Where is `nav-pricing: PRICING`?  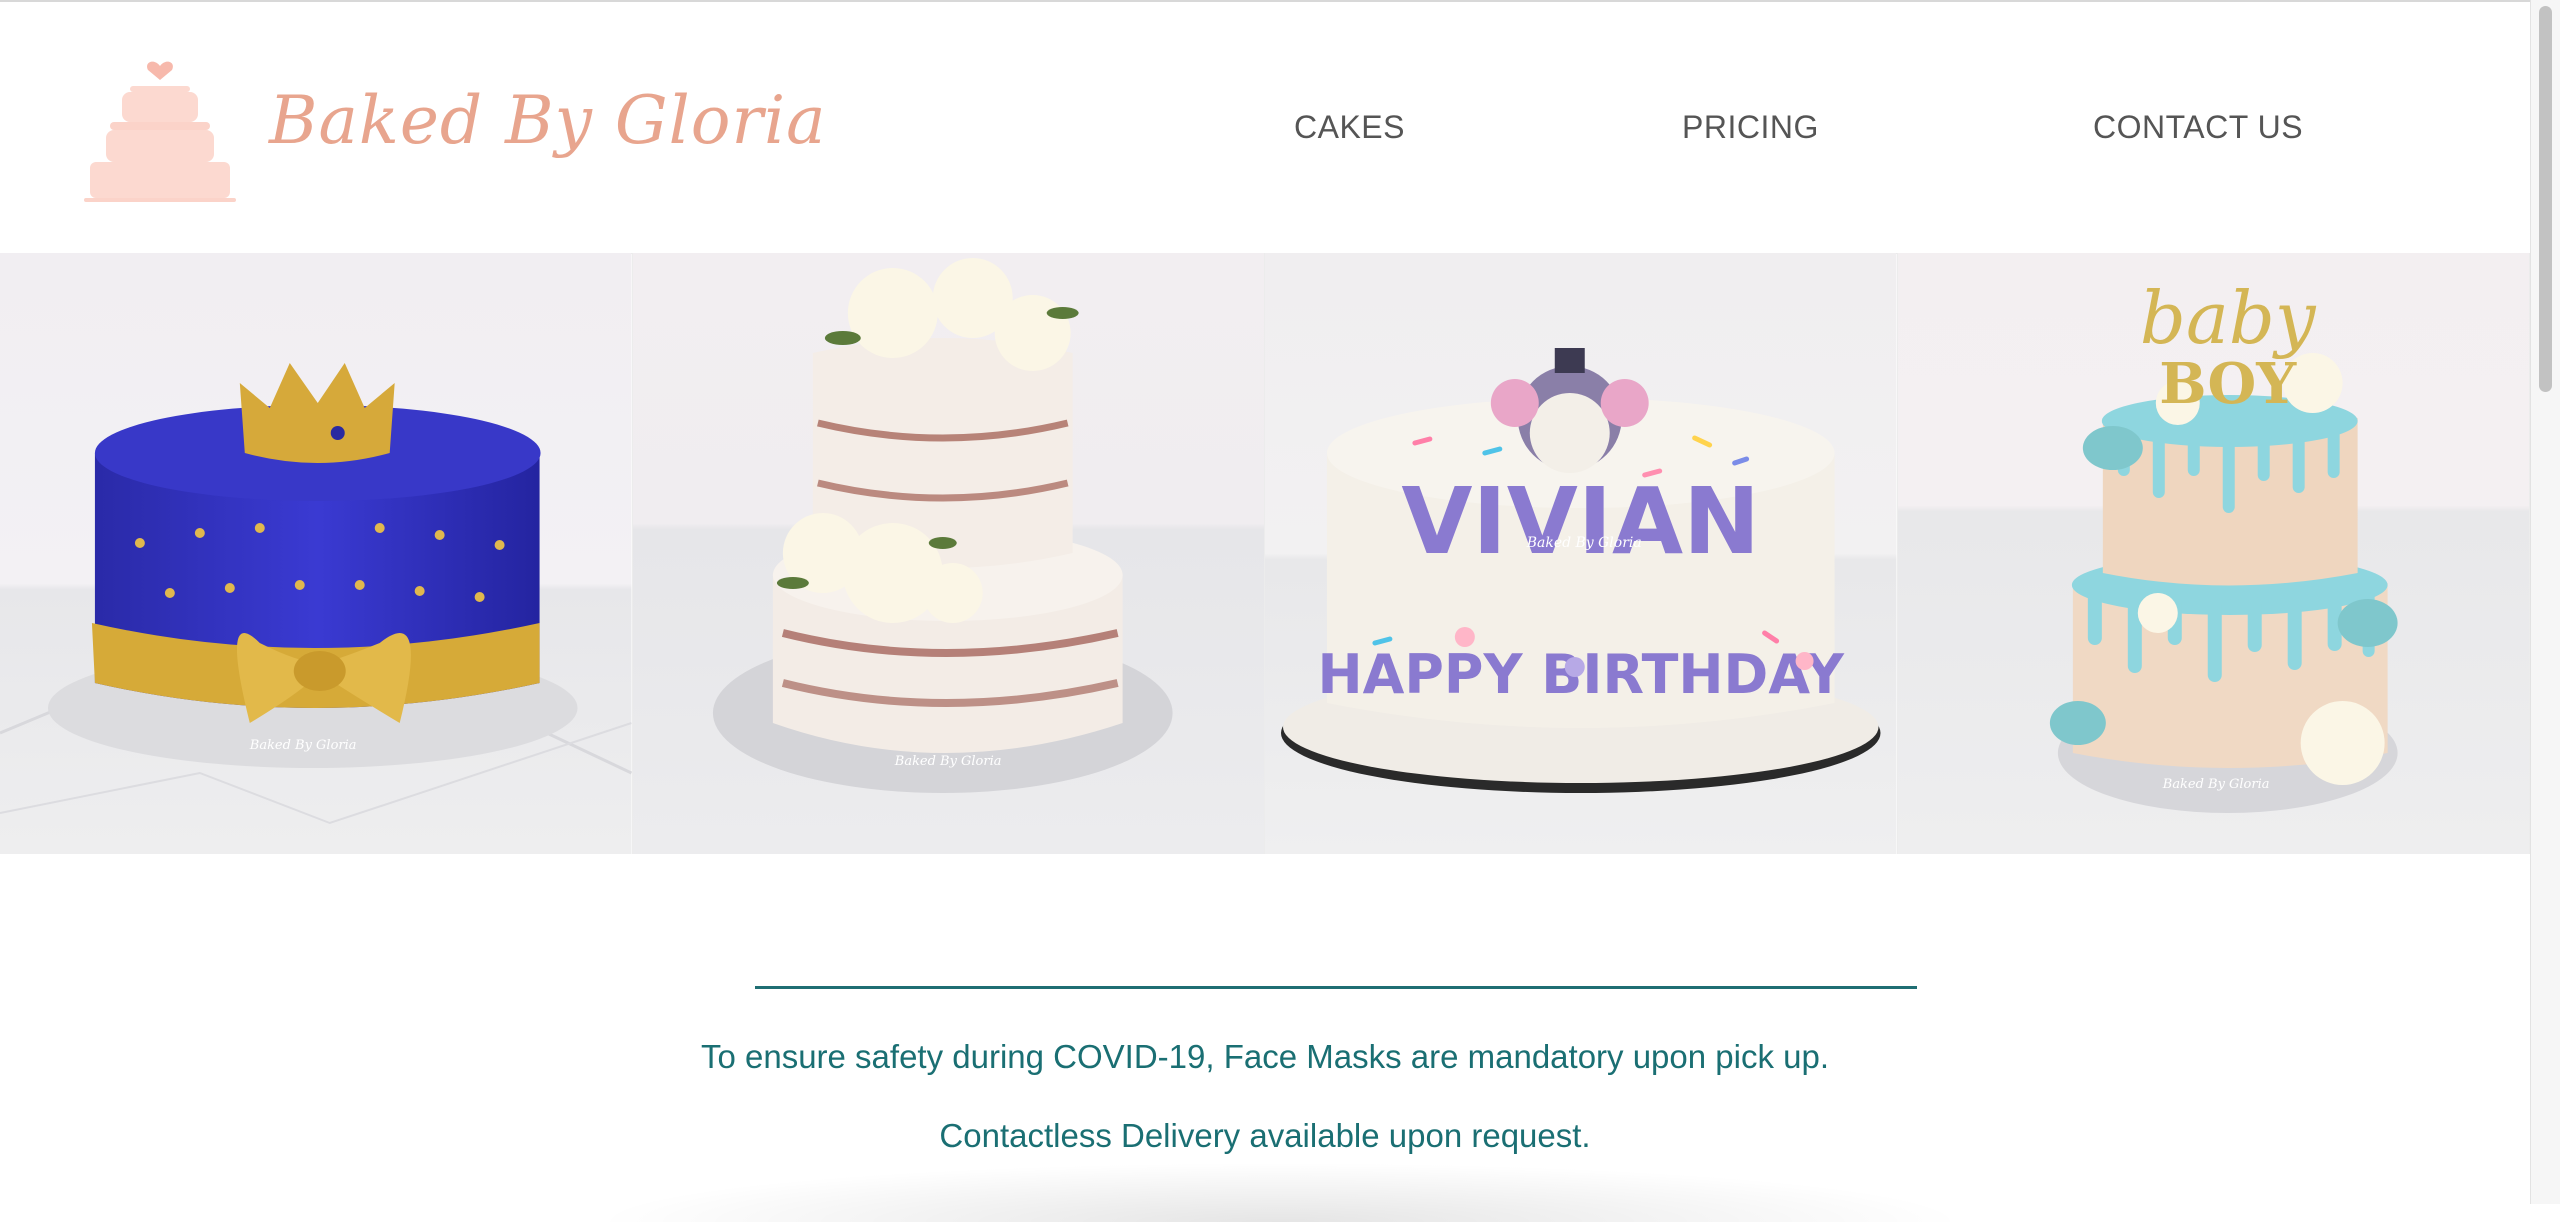 nav-pricing: PRICING is located at coordinates (1750, 127).